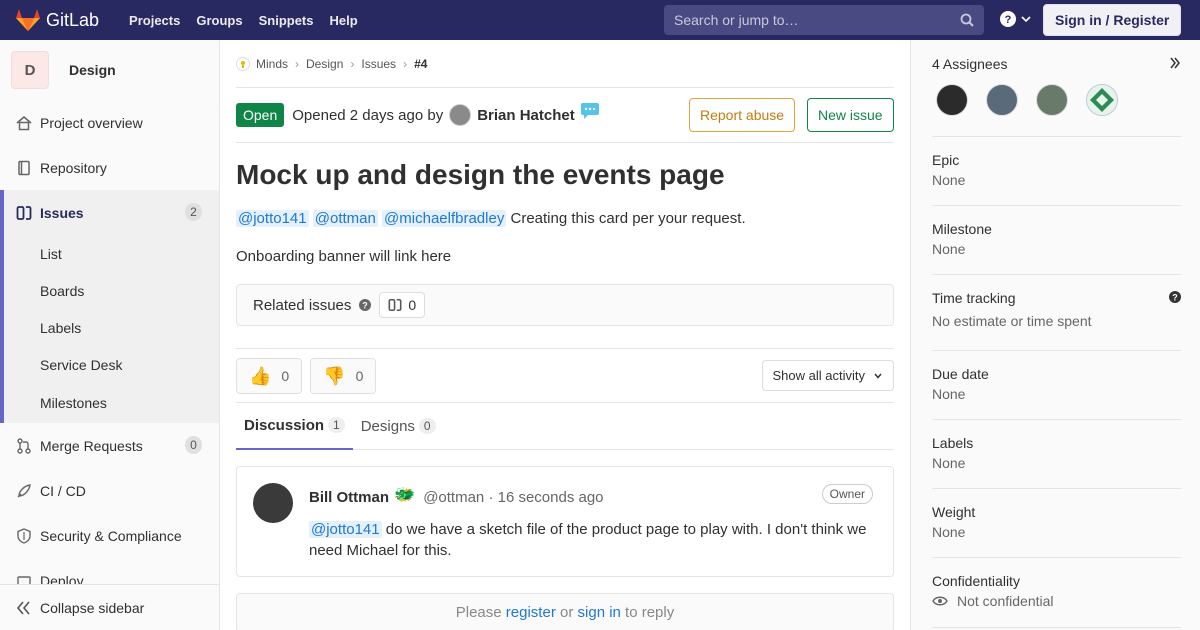 This screenshot has height=630, width=1200. I want to click on double-chevron-left-icon, so click(23, 607).